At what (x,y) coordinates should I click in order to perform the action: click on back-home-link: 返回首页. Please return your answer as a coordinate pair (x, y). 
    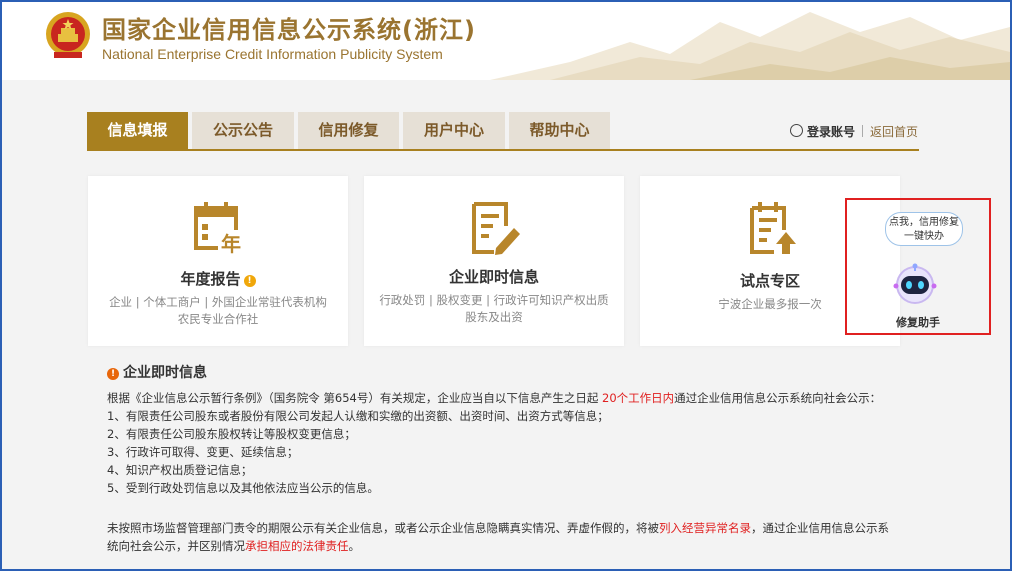
    Looking at the image, I should click on (894, 131).